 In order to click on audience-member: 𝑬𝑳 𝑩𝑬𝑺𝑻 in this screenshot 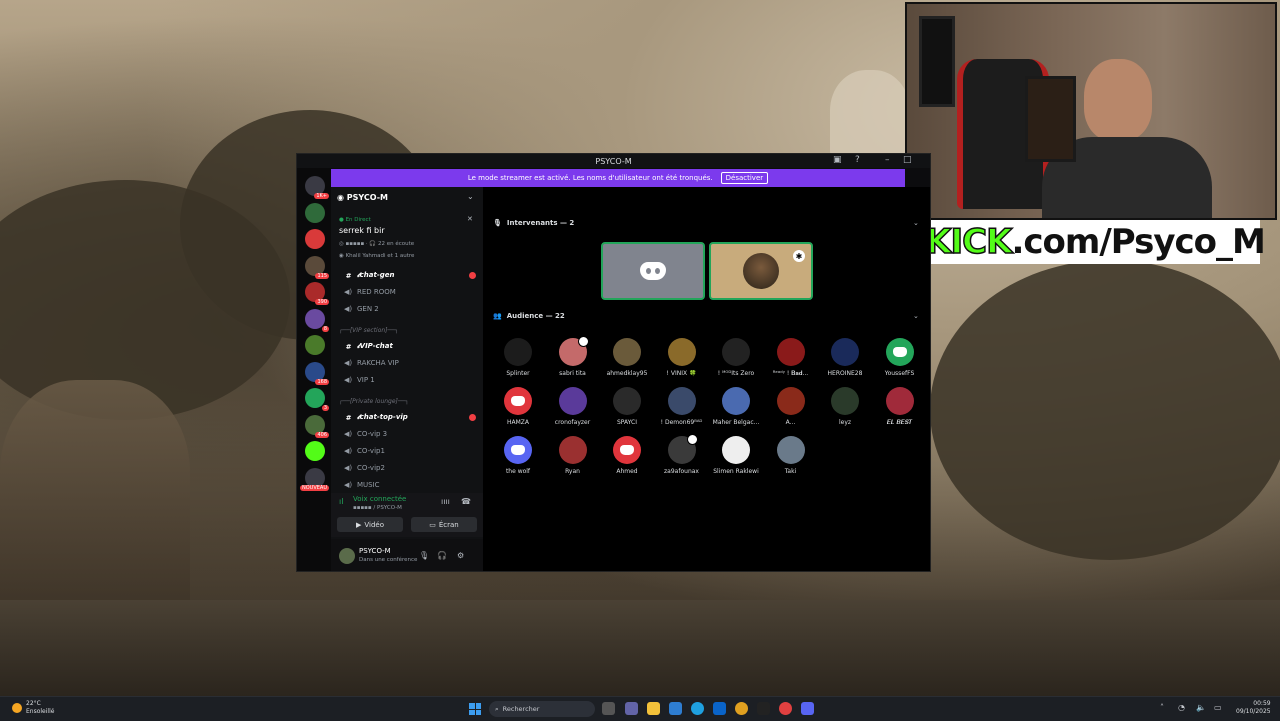, I will do `click(900, 407)`.